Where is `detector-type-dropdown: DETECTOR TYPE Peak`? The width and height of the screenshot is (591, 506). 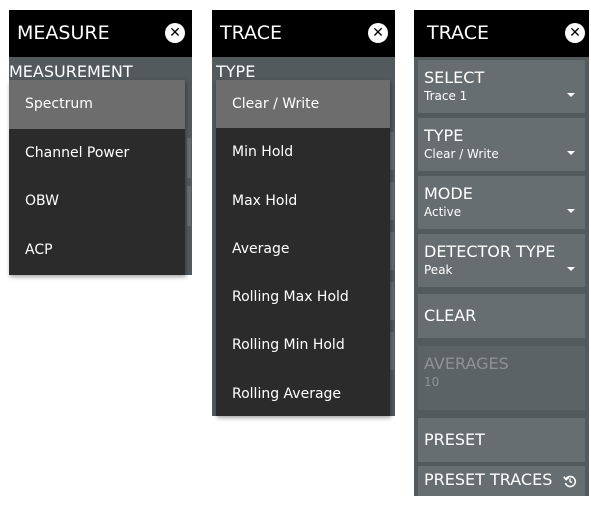
detector-type-dropdown: DETECTOR TYPE Peak is located at coordinates (501, 260).